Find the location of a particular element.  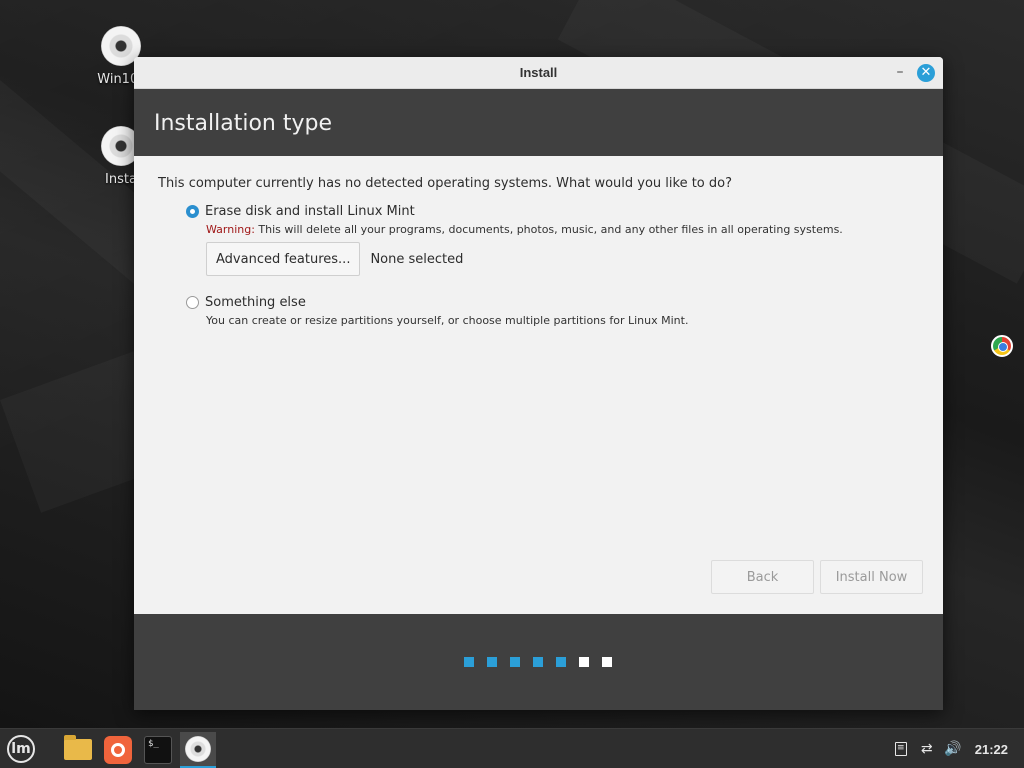

radio-erase-disk: Erase disk and install Linux Mint is located at coordinates (552, 211).